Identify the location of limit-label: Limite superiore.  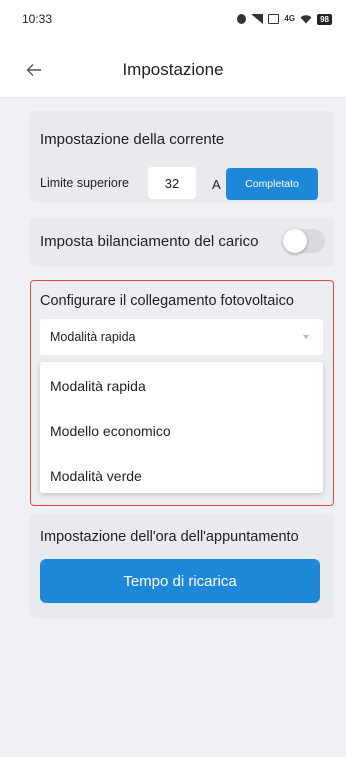
(84, 183).